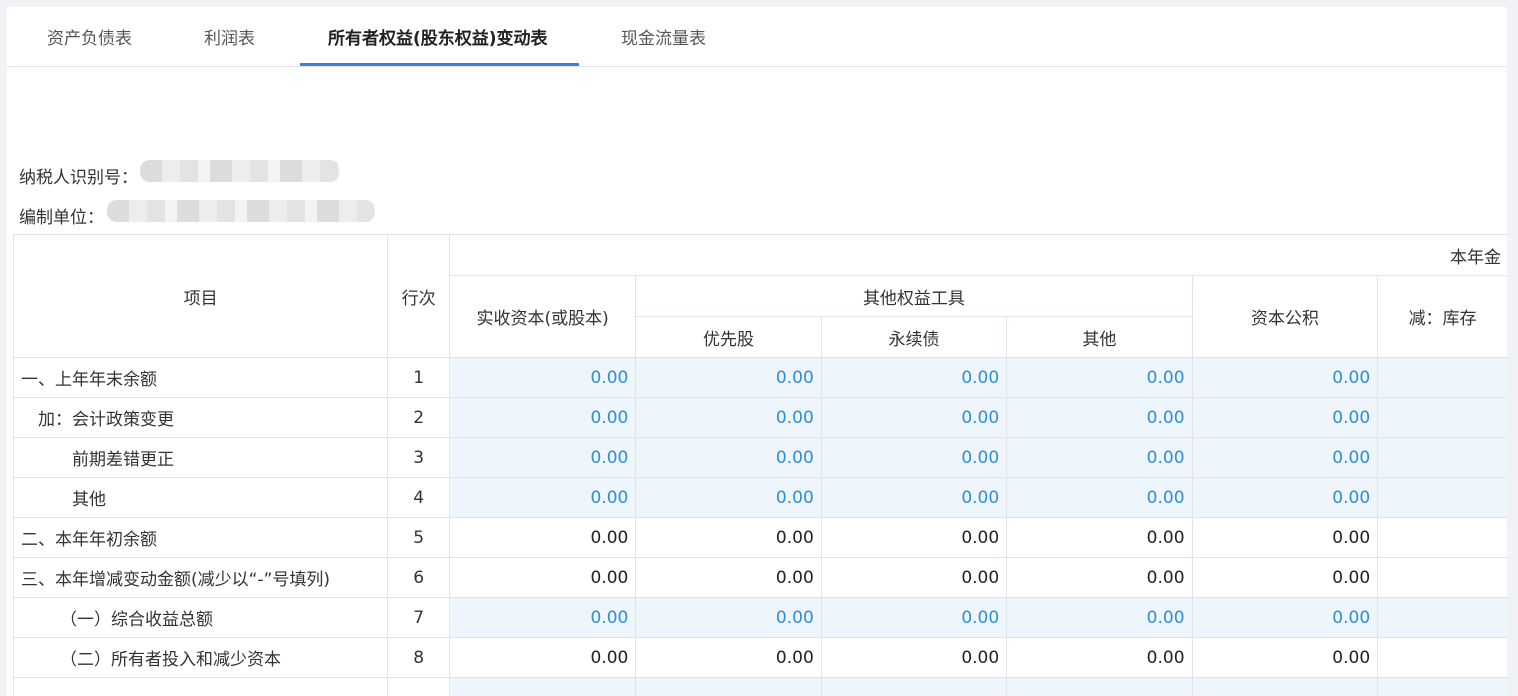 This screenshot has height=696, width=1518. I want to click on cell-perpetual-bond, so click(914, 686).